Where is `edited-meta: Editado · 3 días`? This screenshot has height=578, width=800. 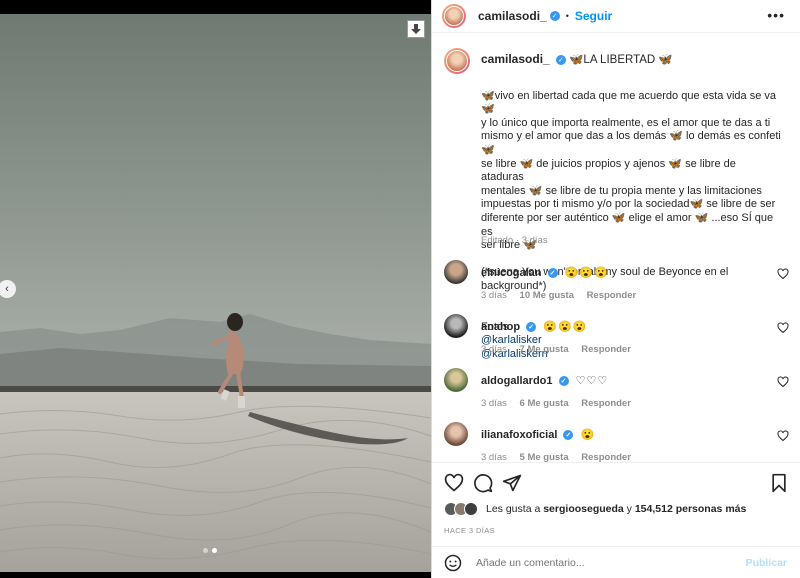 edited-meta: Editado · 3 días is located at coordinates (514, 240).